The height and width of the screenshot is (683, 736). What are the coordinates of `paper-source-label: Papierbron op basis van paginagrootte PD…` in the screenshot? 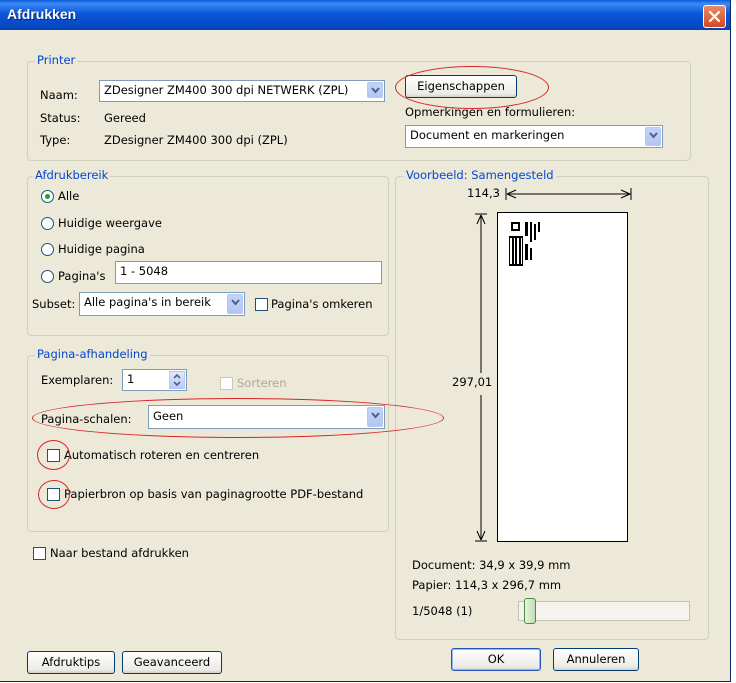 It's located at (213, 494).